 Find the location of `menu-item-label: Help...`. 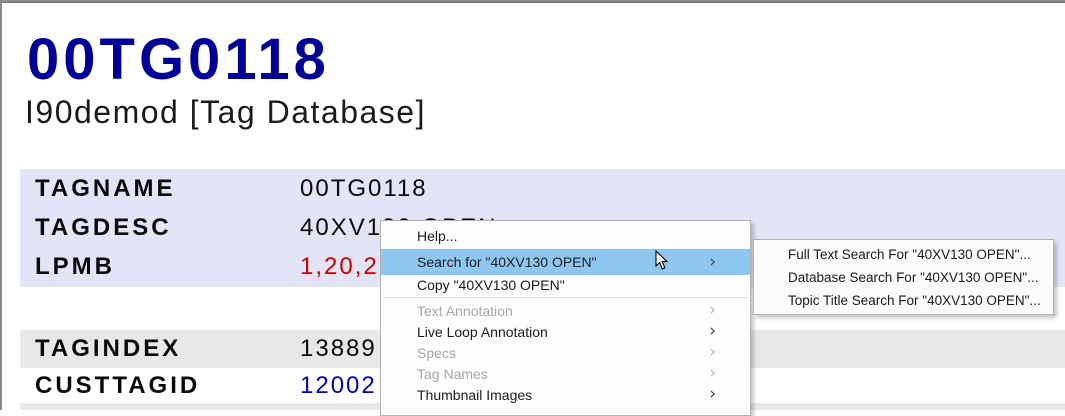

menu-item-label: Help... is located at coordinates (437, 236).